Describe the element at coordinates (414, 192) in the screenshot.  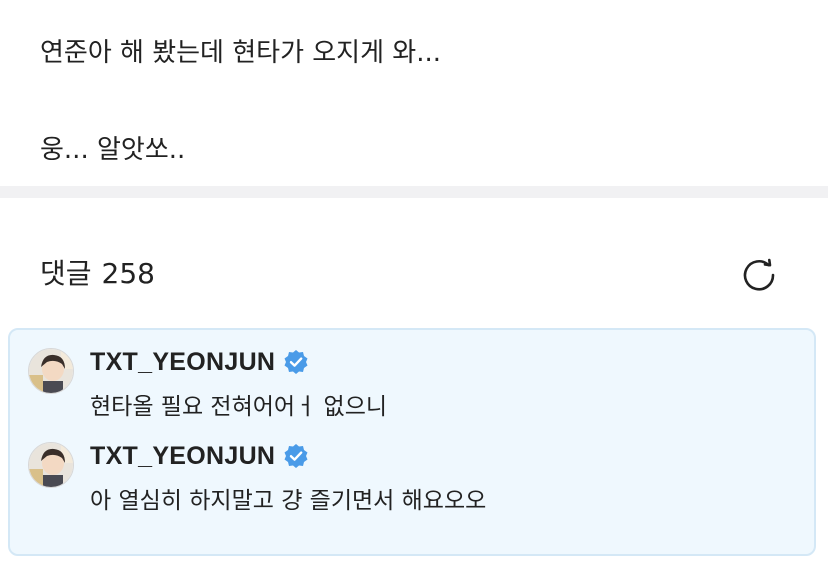
I see `section-divider` at that location.